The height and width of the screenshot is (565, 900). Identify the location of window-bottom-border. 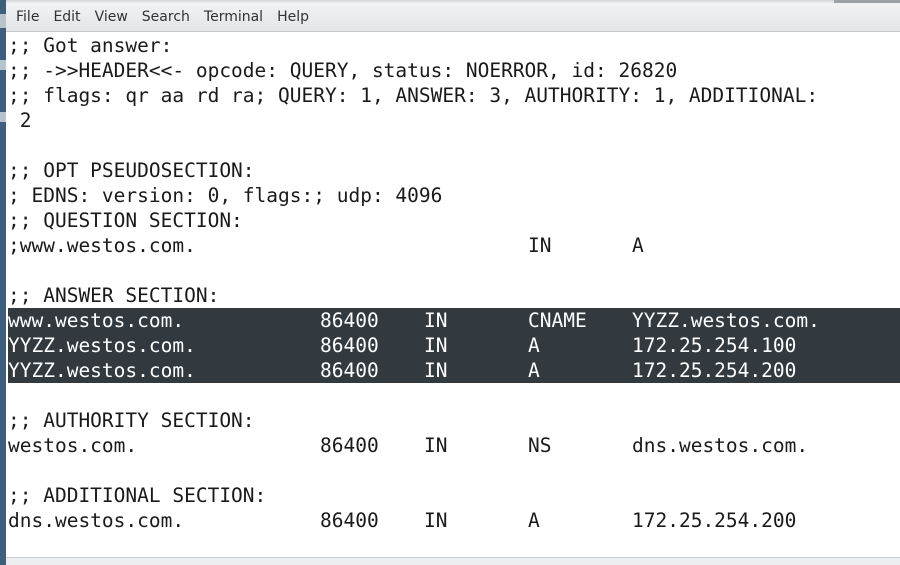
(453, 561).